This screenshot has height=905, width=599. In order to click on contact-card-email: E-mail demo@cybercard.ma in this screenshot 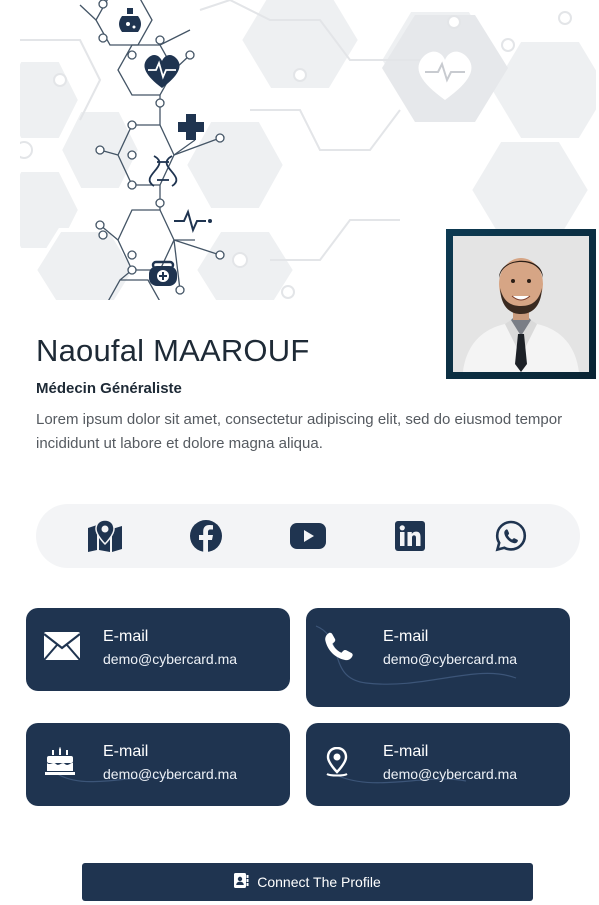, I will do `click(158, 649)`.